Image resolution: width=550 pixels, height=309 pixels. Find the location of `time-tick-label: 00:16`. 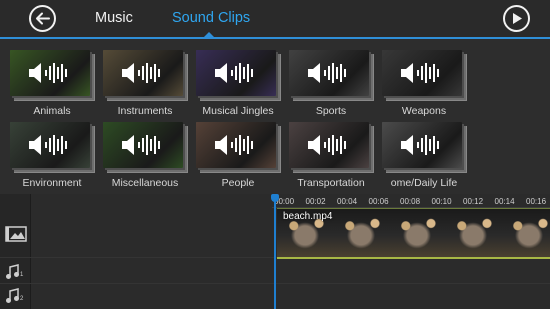

time-tick-label: 00:16 is located at coordinates (536, 201).